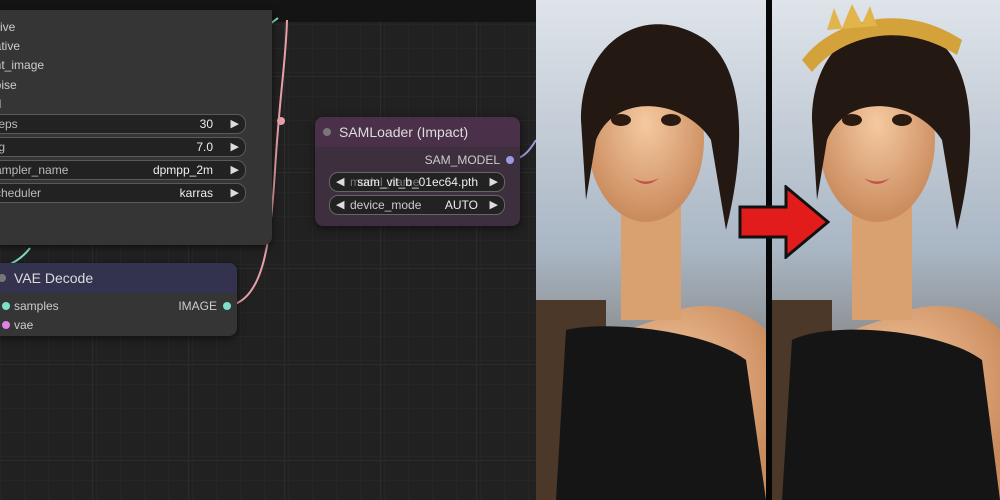  I want to click on model-name-widget: ◀ model_name sam_vit_b_01ec64.pth ▶, so click(417, 182).